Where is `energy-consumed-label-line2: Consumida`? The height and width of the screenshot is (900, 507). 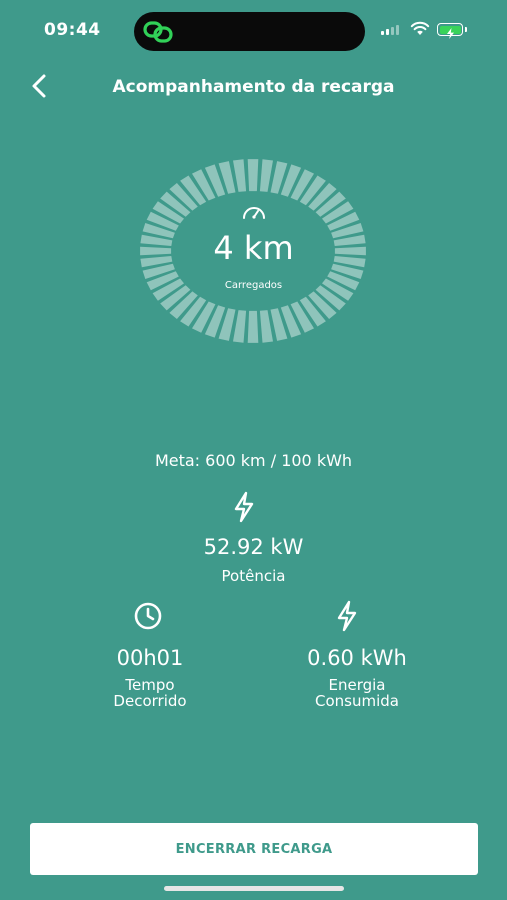 energy-consumed-label-line2: Consumida is located at coordinates (357, 701).